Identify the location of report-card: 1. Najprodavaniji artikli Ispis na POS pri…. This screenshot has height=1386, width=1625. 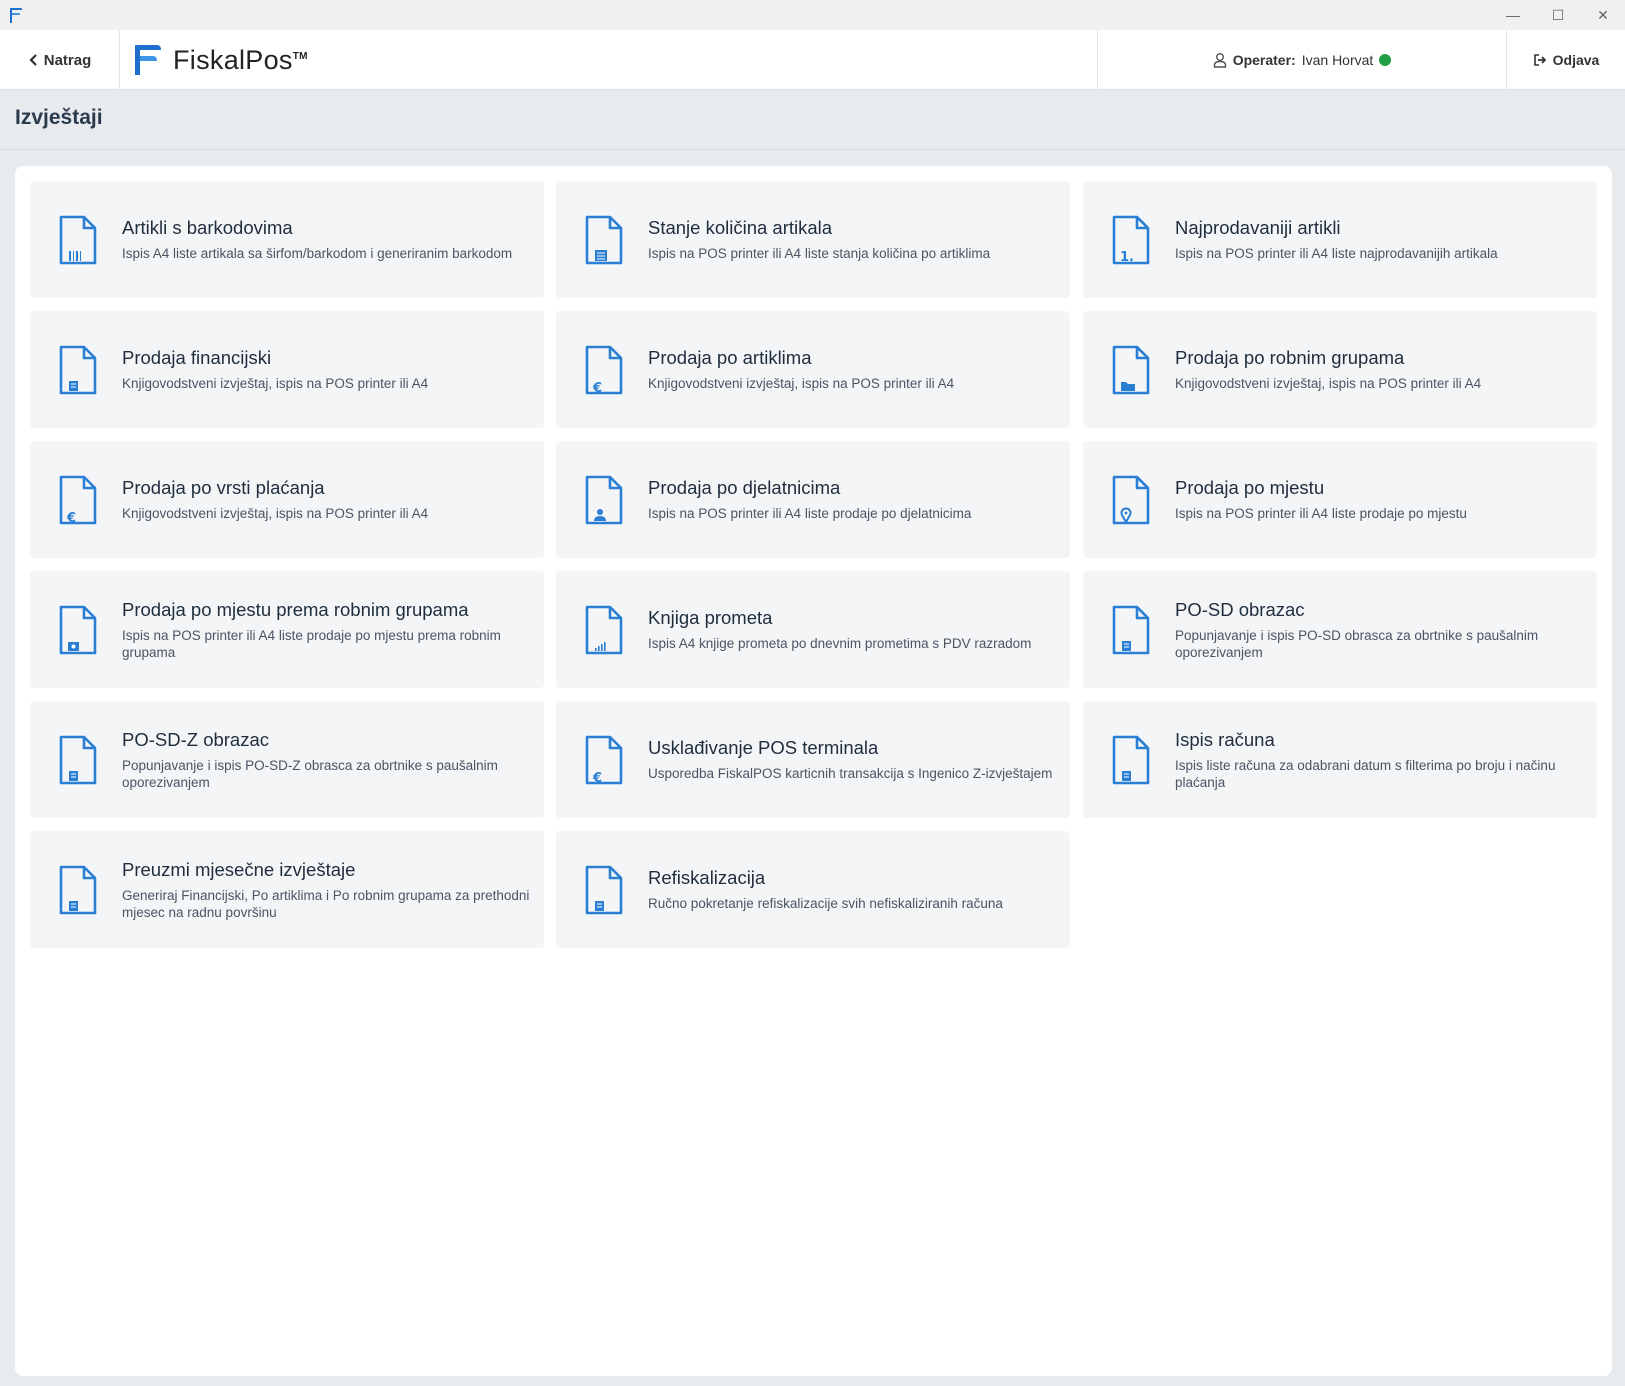
(1340, 239).